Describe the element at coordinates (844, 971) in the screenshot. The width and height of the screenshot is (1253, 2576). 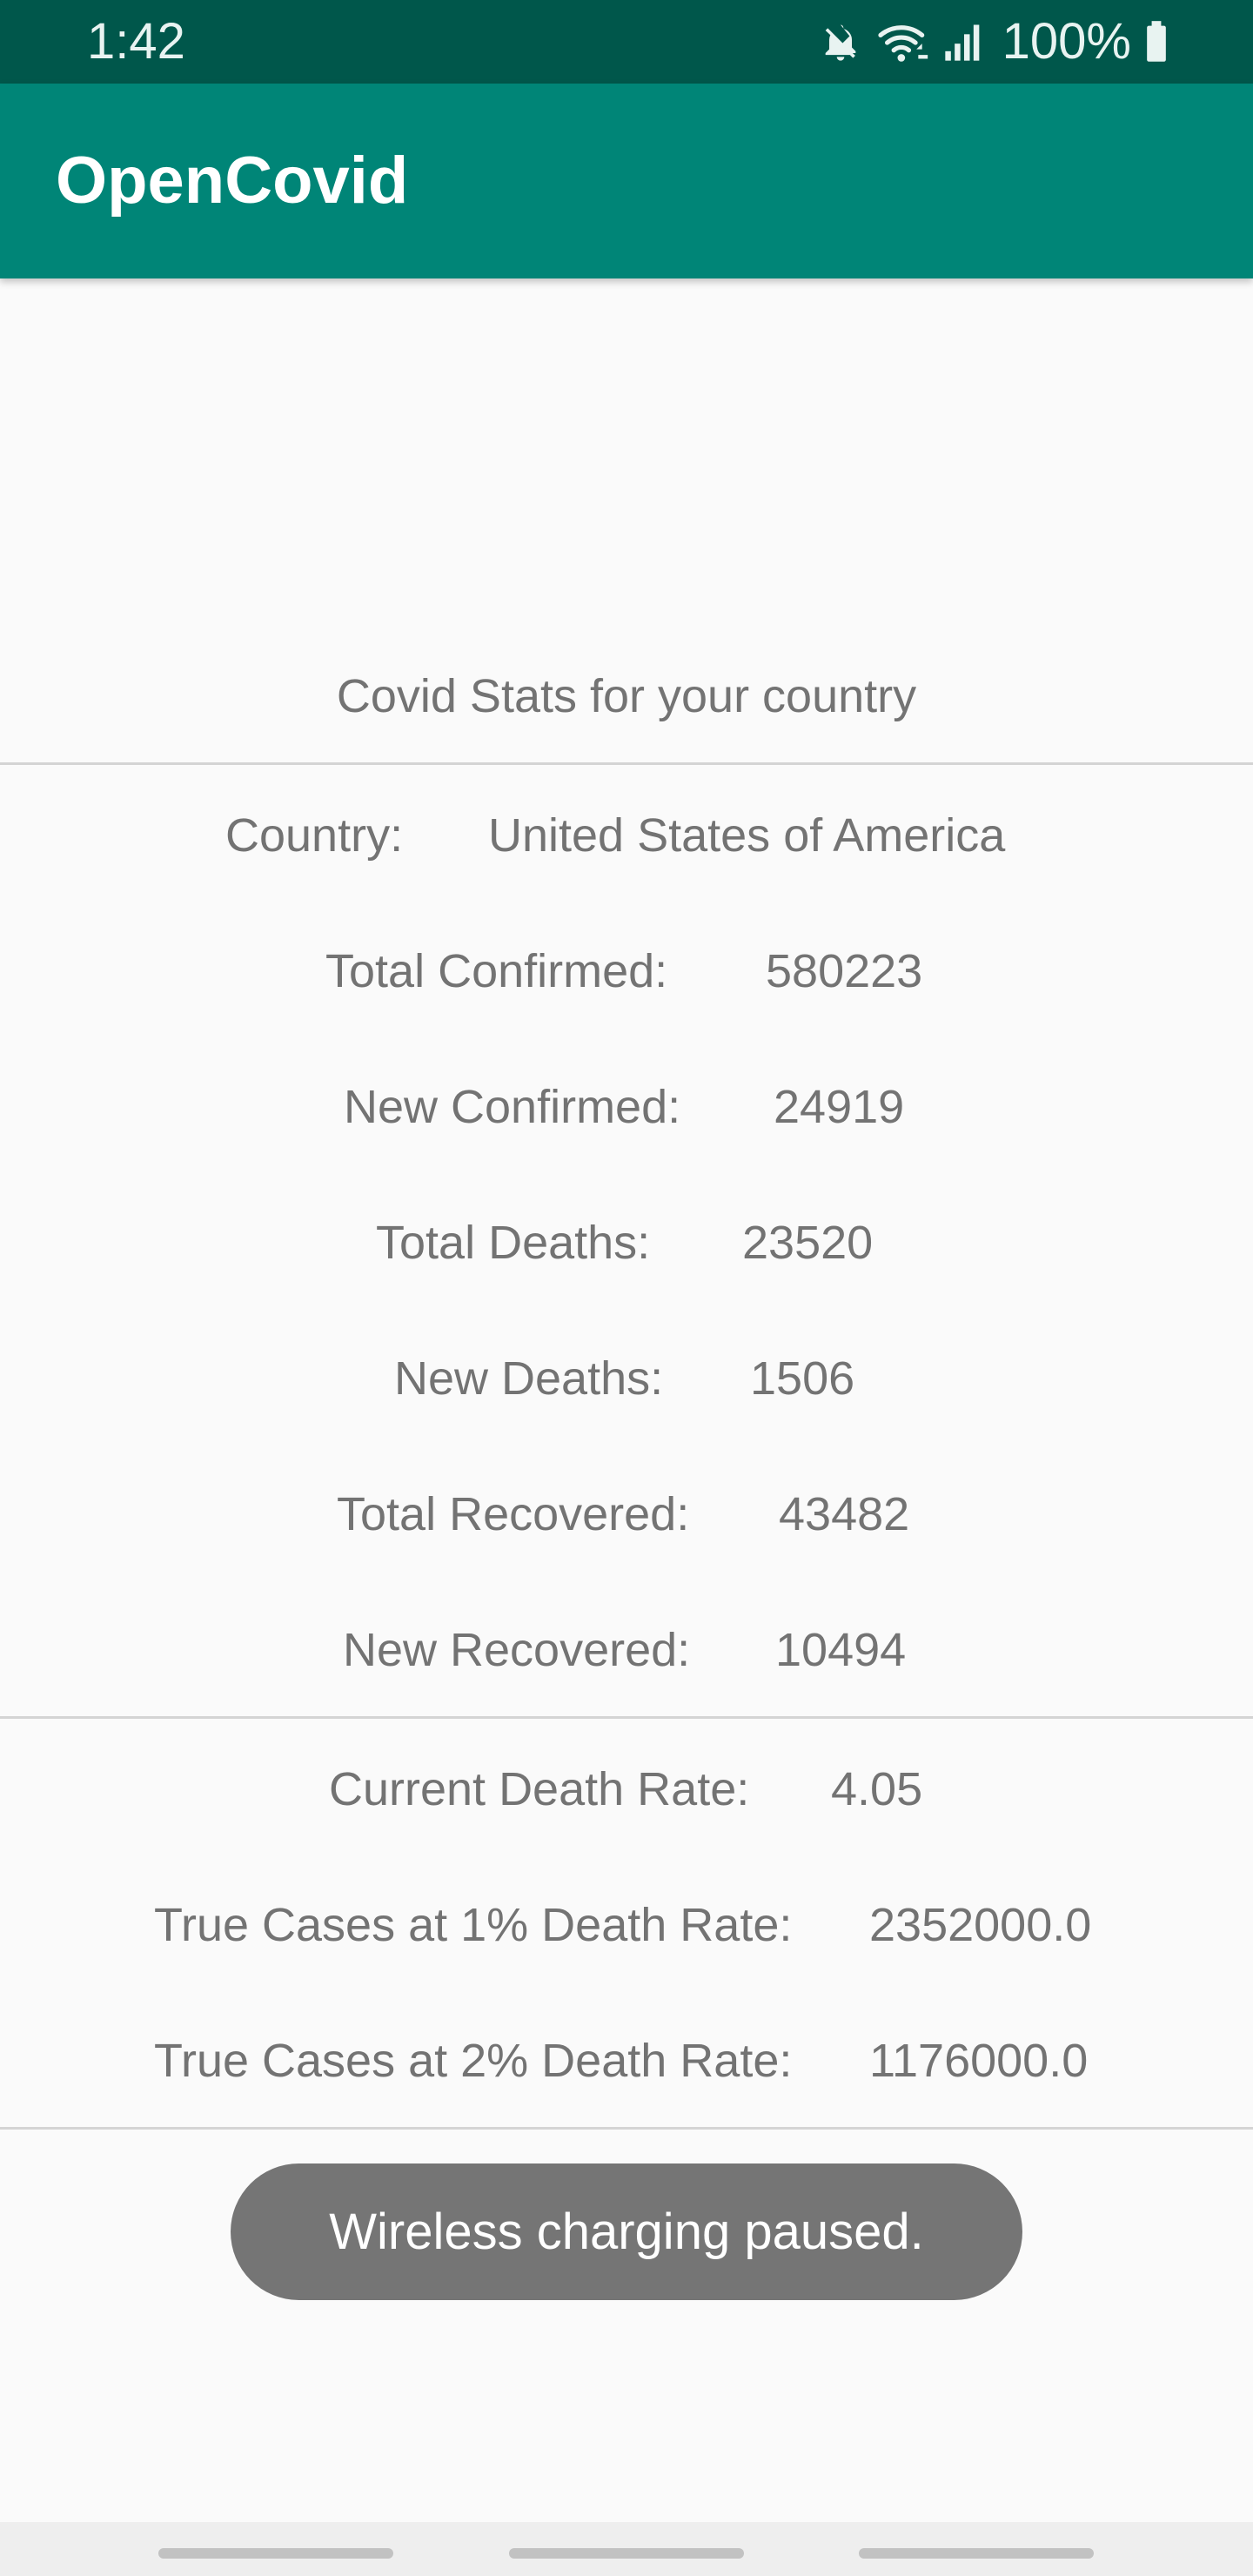
I see `total-confirmed-value: 580223` at that location.